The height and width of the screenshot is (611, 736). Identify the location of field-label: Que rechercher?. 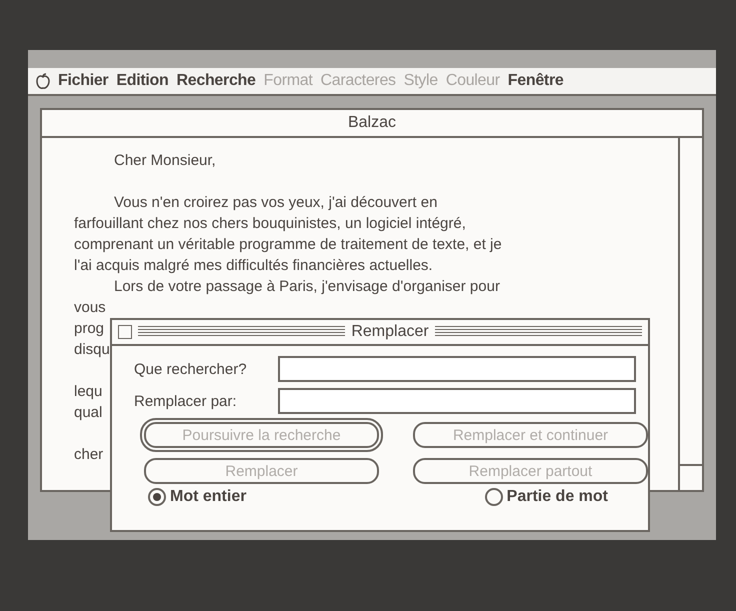
(191, 369).